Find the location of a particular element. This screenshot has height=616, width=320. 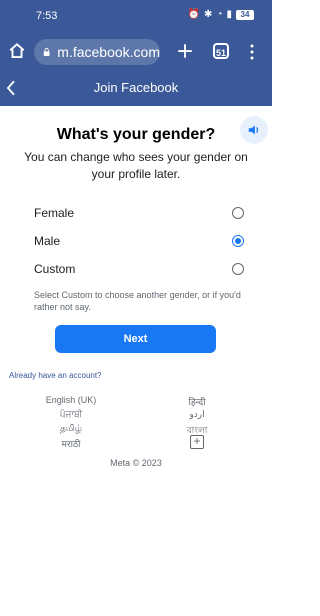

wifi-icon: ◔ is located at coordinates (219, 14).